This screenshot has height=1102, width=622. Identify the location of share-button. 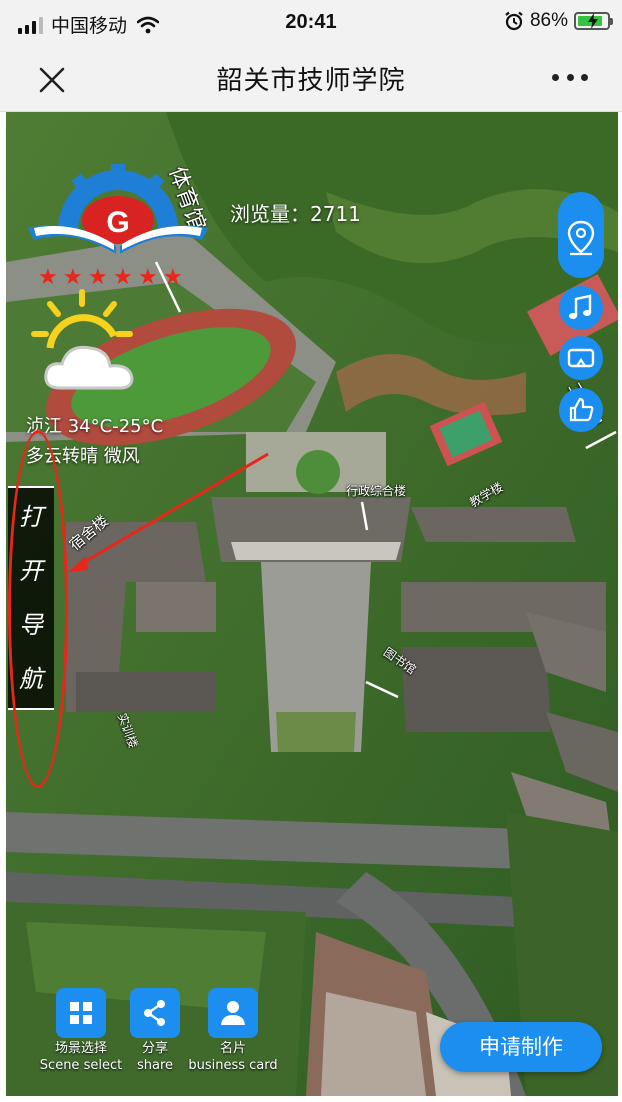
(155, 1013).